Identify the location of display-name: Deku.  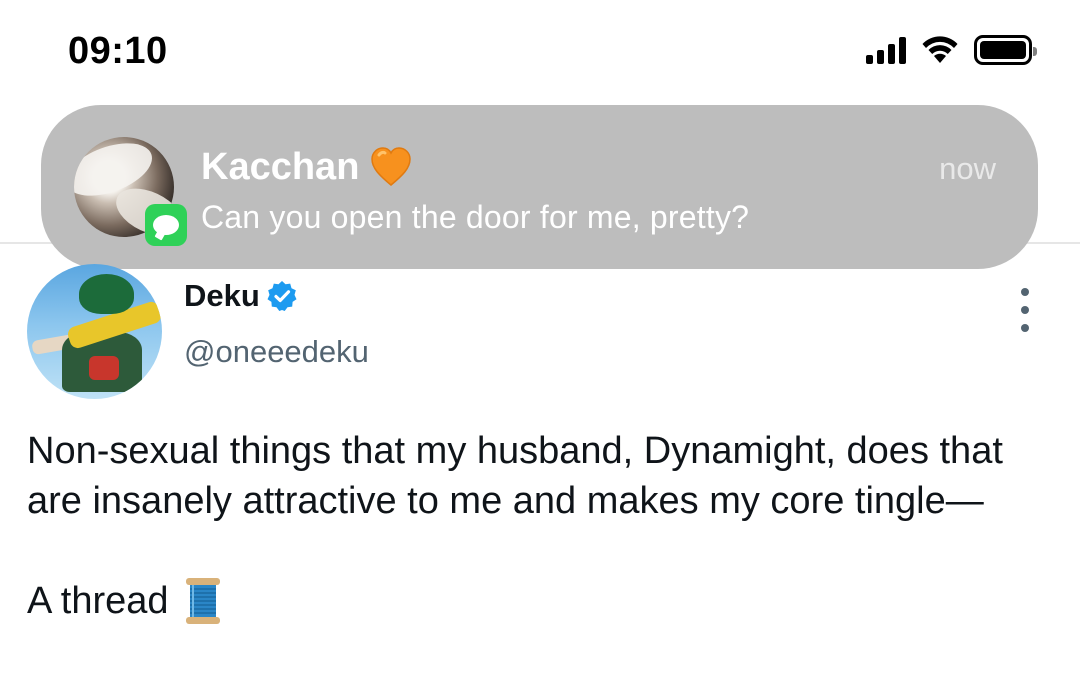
(241, 296).